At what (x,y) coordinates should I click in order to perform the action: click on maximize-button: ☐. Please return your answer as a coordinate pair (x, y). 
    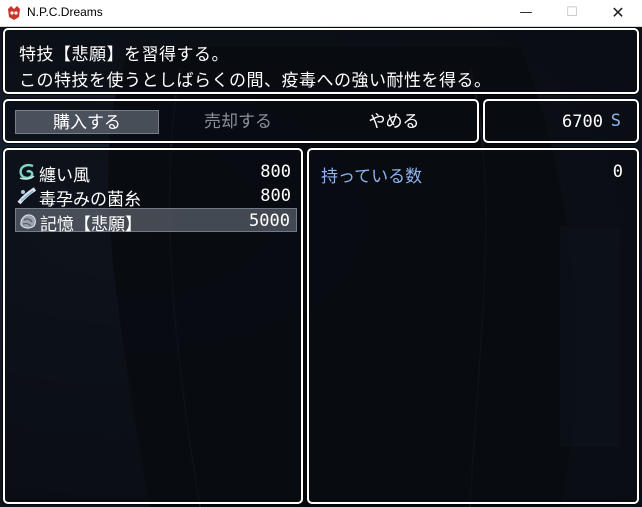
    Looking at the image, I should click on (572, 13).